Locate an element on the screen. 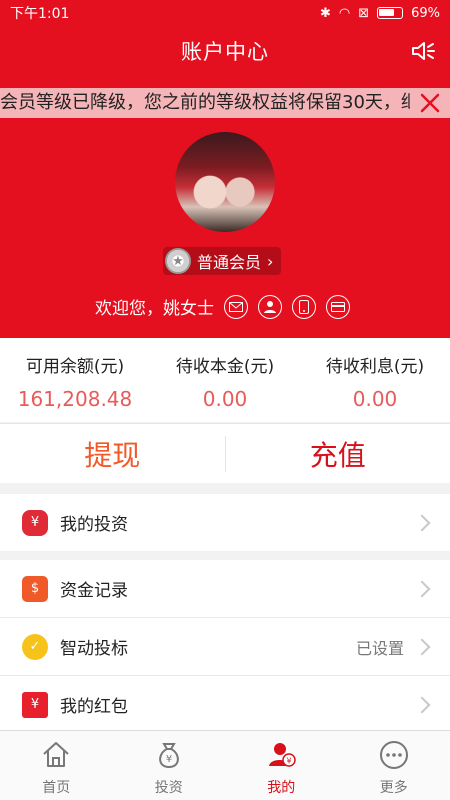  balance-label: 待收本金(元) is located at coordinates (225, 367).